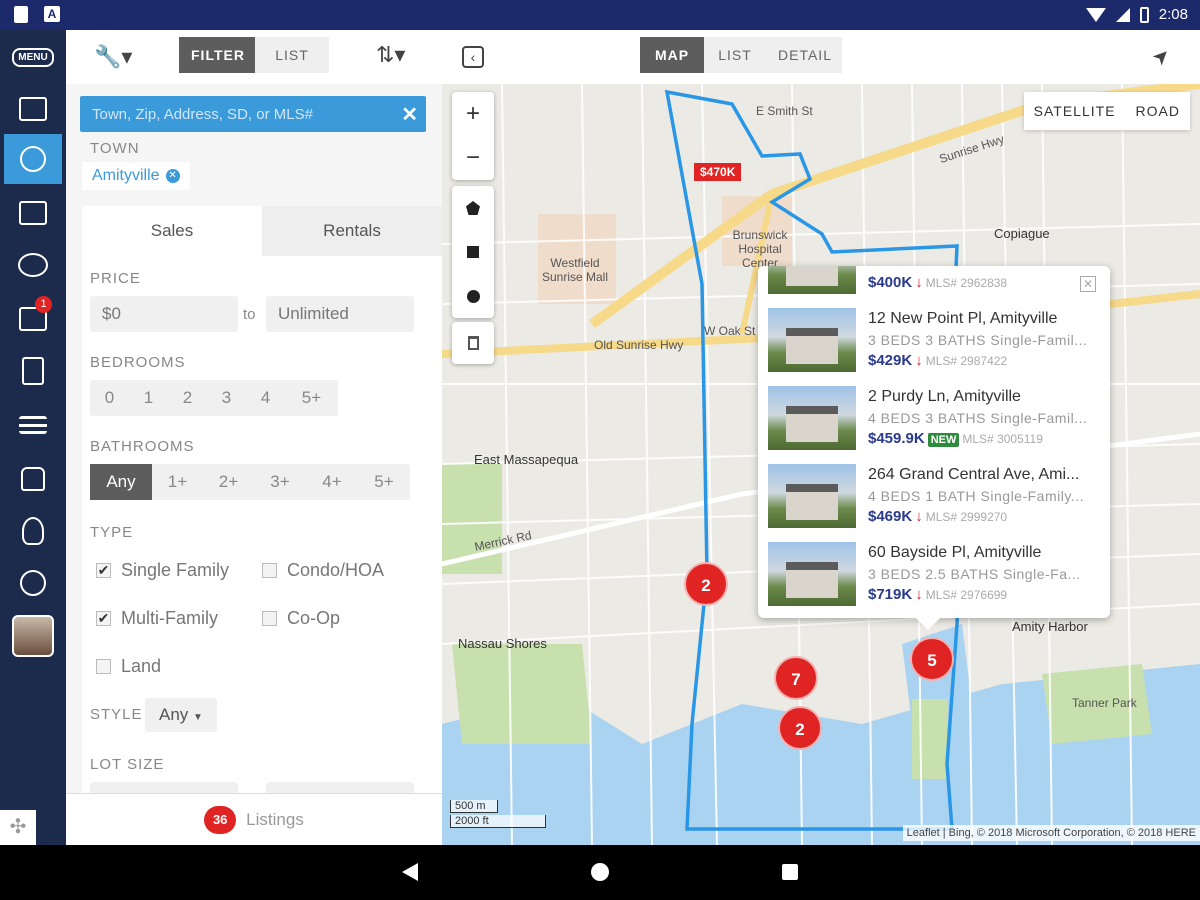  What do you see at coordinates (473, 57) in the screenshot?
I see `collapse-panel-icon: ‹` at bounding box center [473, 57].